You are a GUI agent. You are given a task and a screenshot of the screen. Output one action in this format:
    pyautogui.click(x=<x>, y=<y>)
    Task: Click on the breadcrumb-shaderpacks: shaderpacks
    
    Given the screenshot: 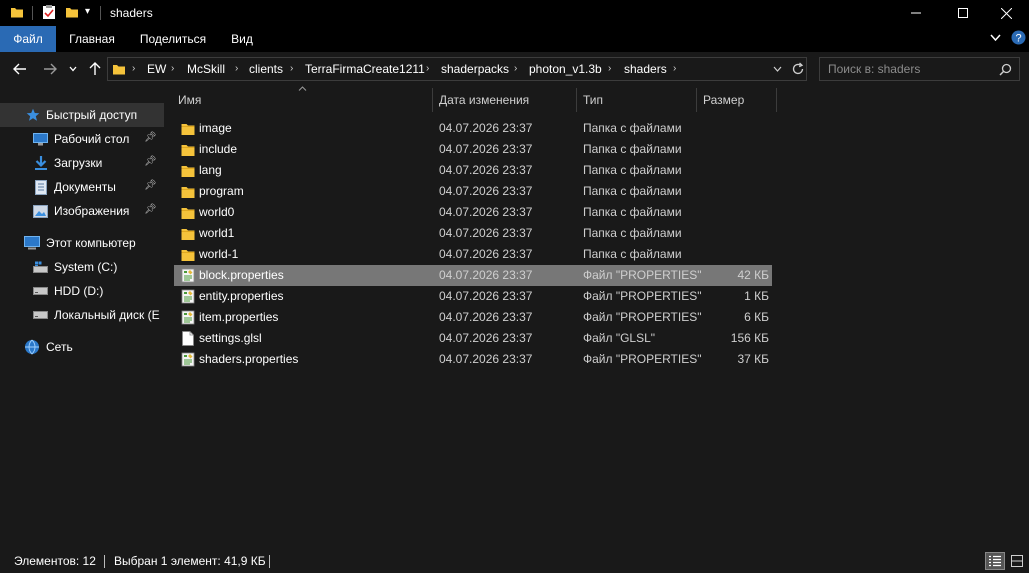 What is the action you would take?
    pyautogui.click(x=475, y=69)
    